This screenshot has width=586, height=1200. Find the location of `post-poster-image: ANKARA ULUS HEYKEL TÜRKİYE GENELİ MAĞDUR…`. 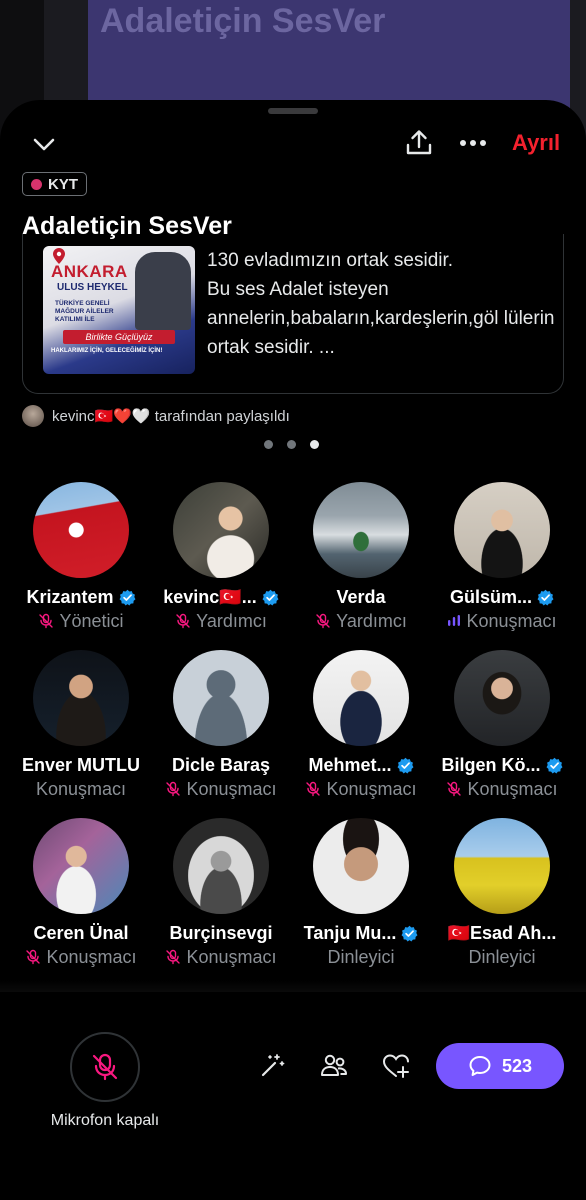

post-poster-image: ANKARA ULUS HEYKEL TÜRKİYE GENELİ MAĞDUR… is located at coordinates (119, 310).